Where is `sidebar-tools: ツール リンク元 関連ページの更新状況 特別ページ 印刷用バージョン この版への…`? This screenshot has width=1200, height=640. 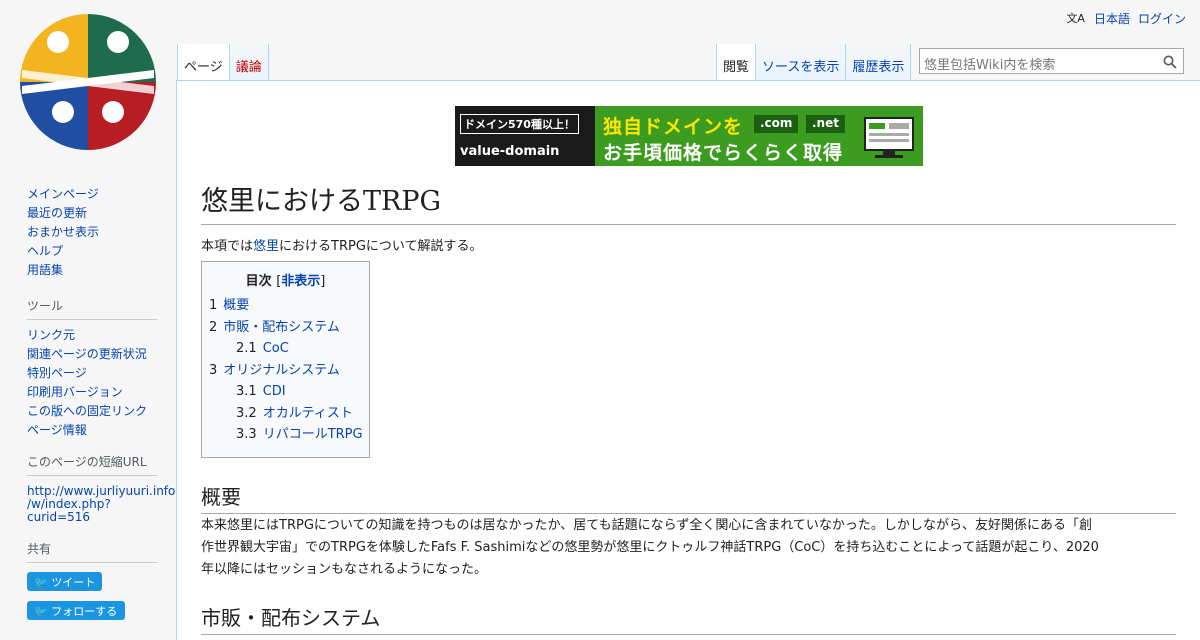
sidebar-tools: ツール リンク元 関連ページの更新状況 特別ページ 印刷用バージョン この版への… is located at coordinates (92, 368).